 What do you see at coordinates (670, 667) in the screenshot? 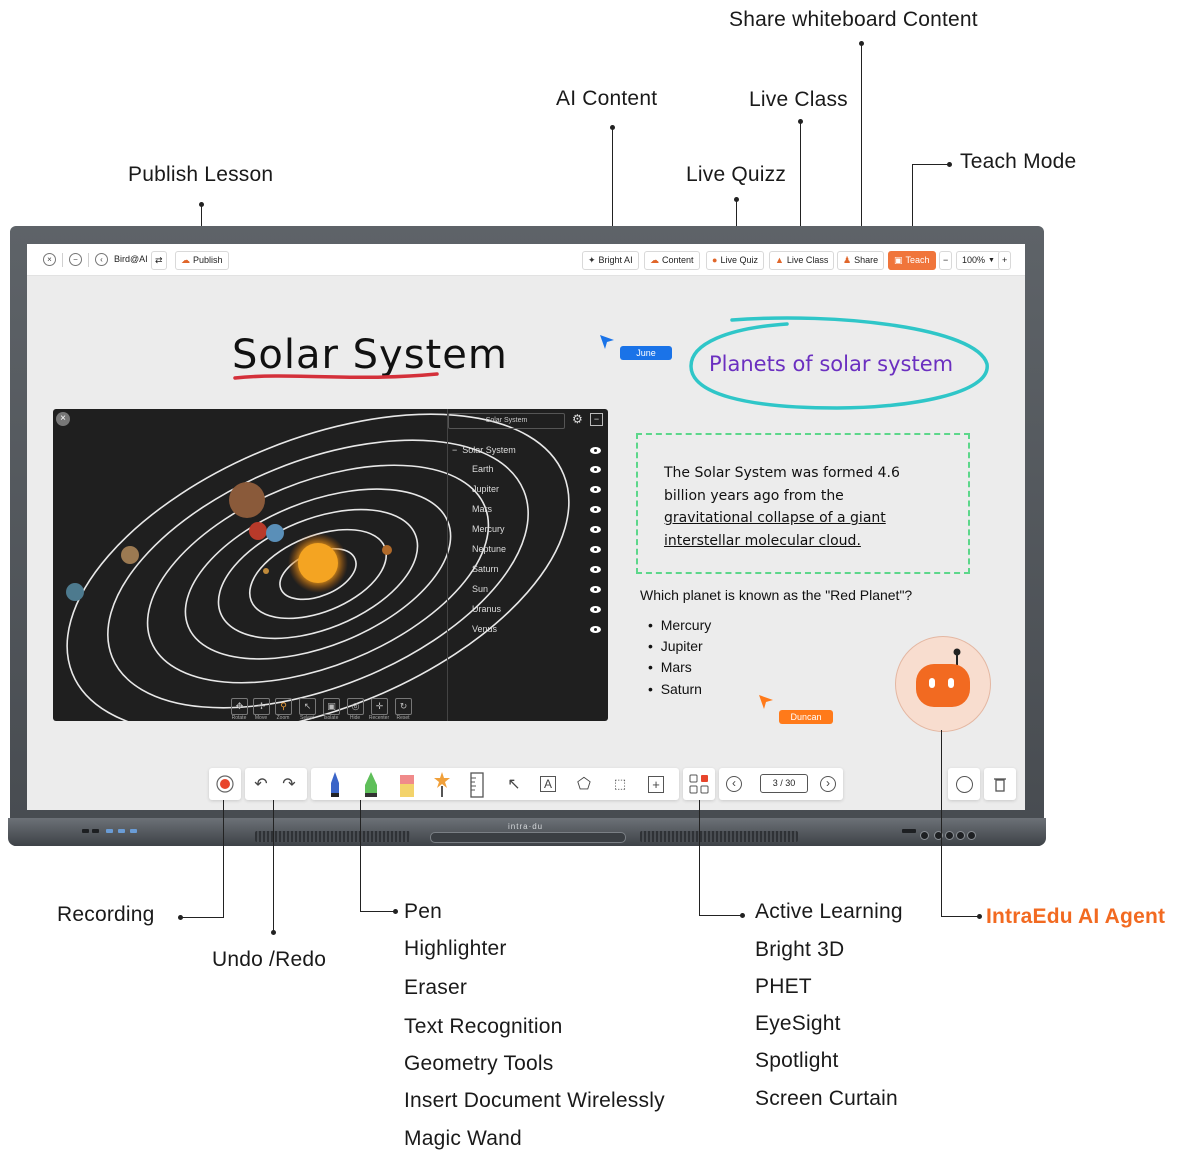
I see `quiz-option: • Mars` at bounding box center [670, 667].